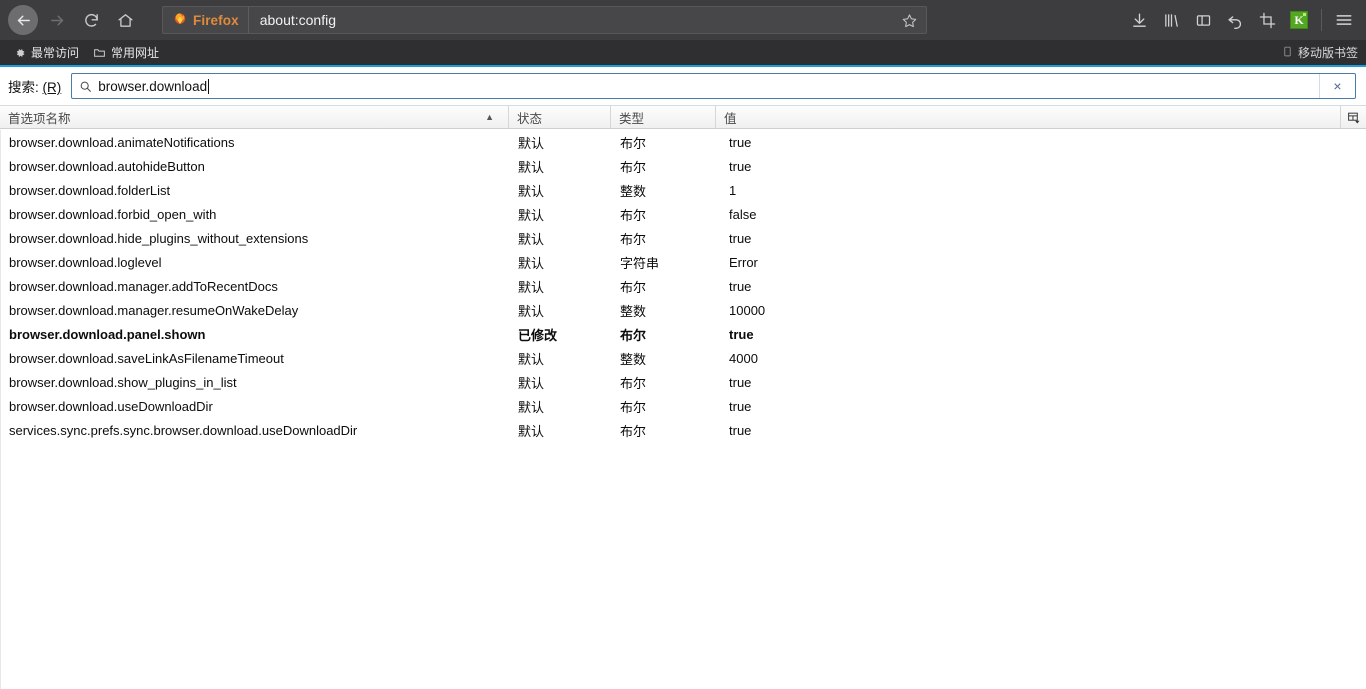  I want to click on toolbar-divider, so click(1321, 20).